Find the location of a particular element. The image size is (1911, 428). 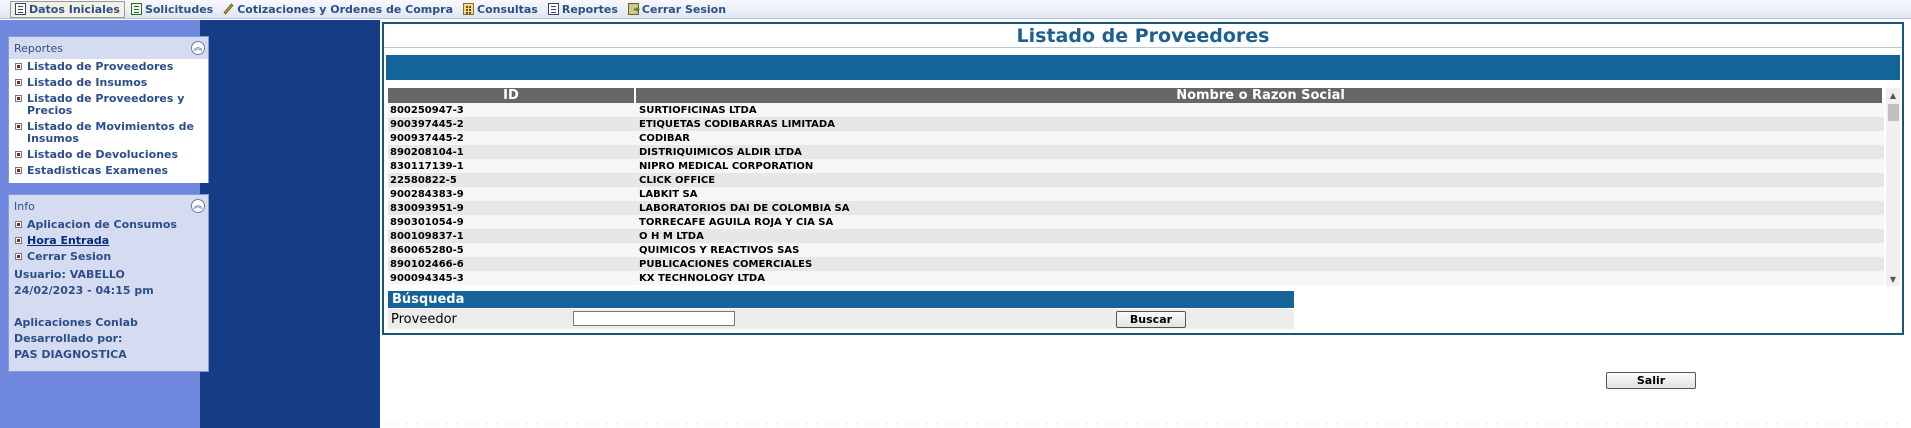

page-title: Listado de Proveedores is located at coordinates (1143, 36).